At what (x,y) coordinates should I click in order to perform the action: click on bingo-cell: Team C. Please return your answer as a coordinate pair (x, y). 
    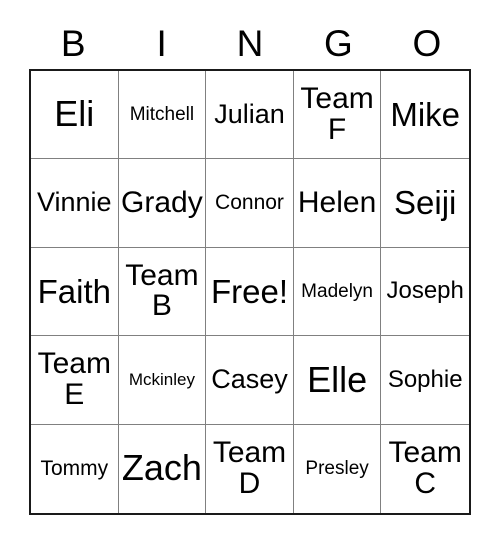
    Looking at the image, I should click on (425, 468).